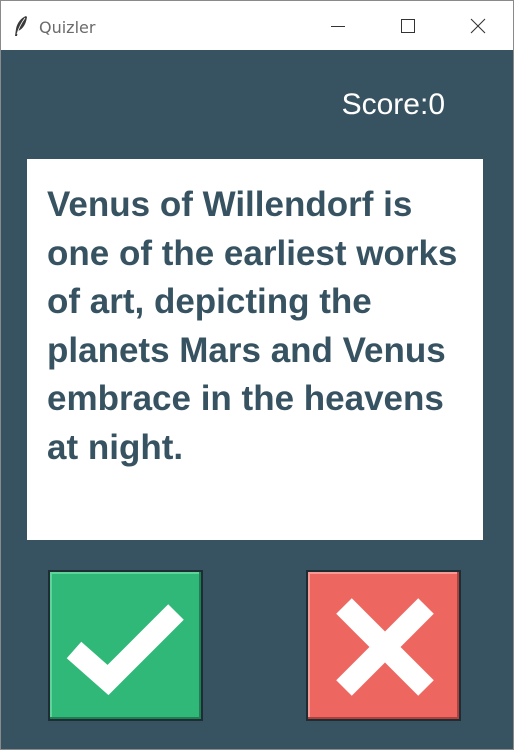 The width and height of the screenshot is (514, 750). I want to click on score-label: Score:0, so click(393, 104).